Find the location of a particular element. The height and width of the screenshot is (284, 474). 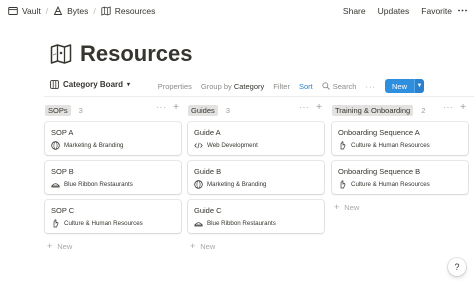

card-title: Guide A is located at coordinates (207, 132).